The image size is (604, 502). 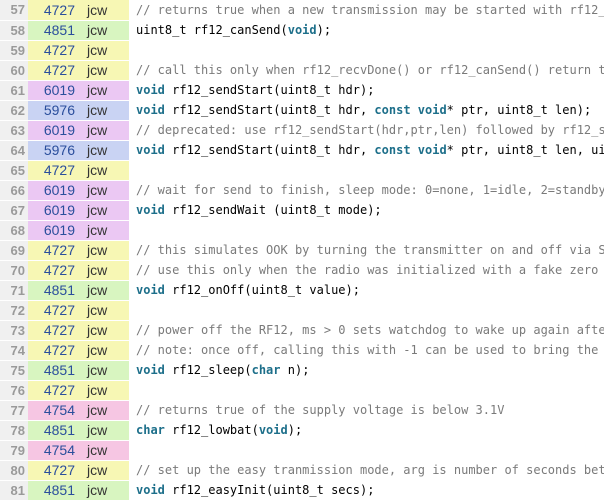 What do you see at coordinates (211, 430) in the screenshot?
I see `code-token: rf12_lowbat(` at bounding box center [211, 430].